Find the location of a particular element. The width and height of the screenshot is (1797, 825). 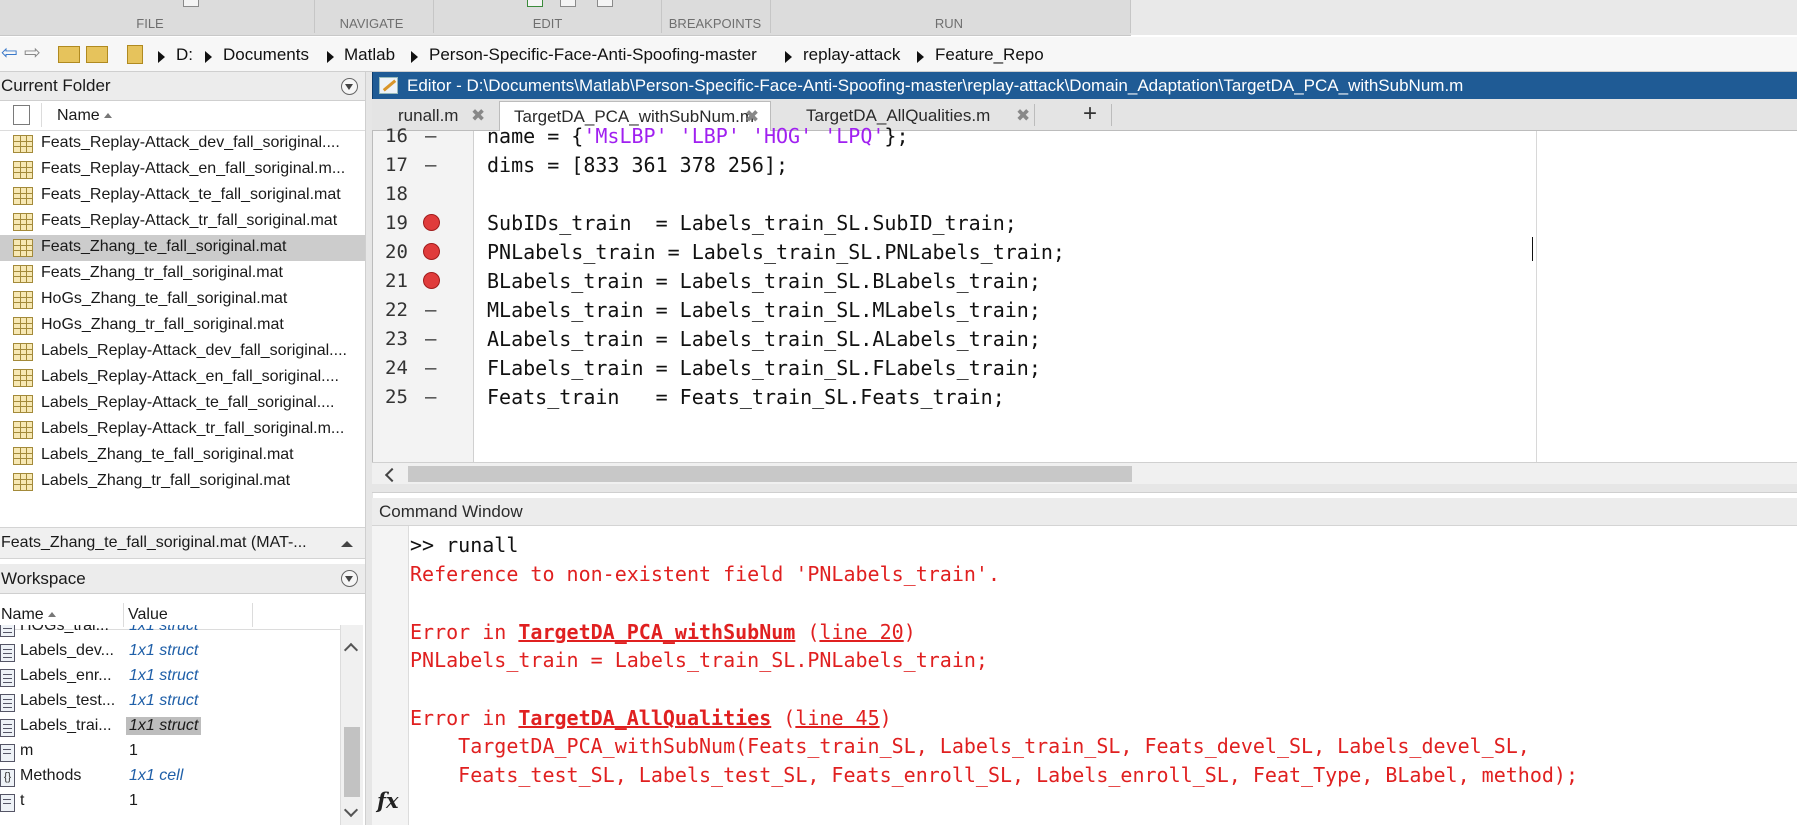

browse-folder-icon is located at coordinates (97, 54).